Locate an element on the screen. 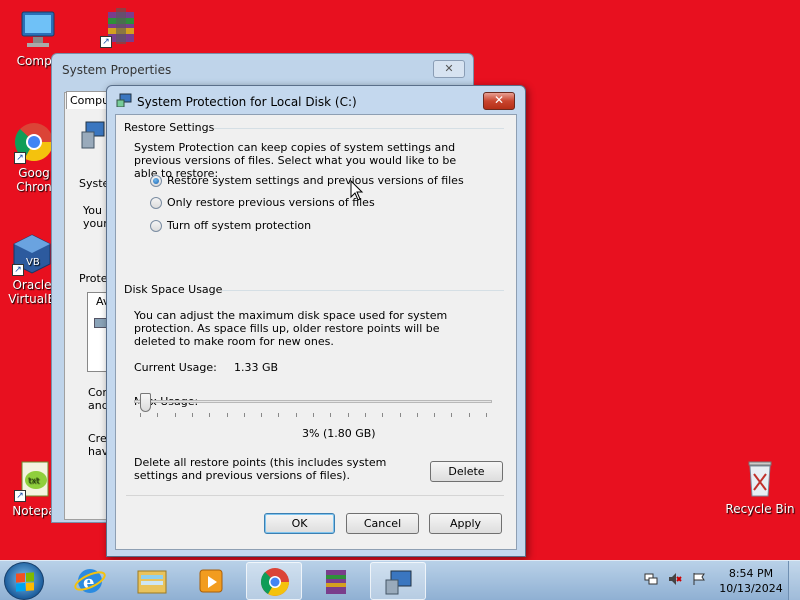 This screenshot has width=800, height=600. text-fragment: Con is located at coordinates (97, 392).